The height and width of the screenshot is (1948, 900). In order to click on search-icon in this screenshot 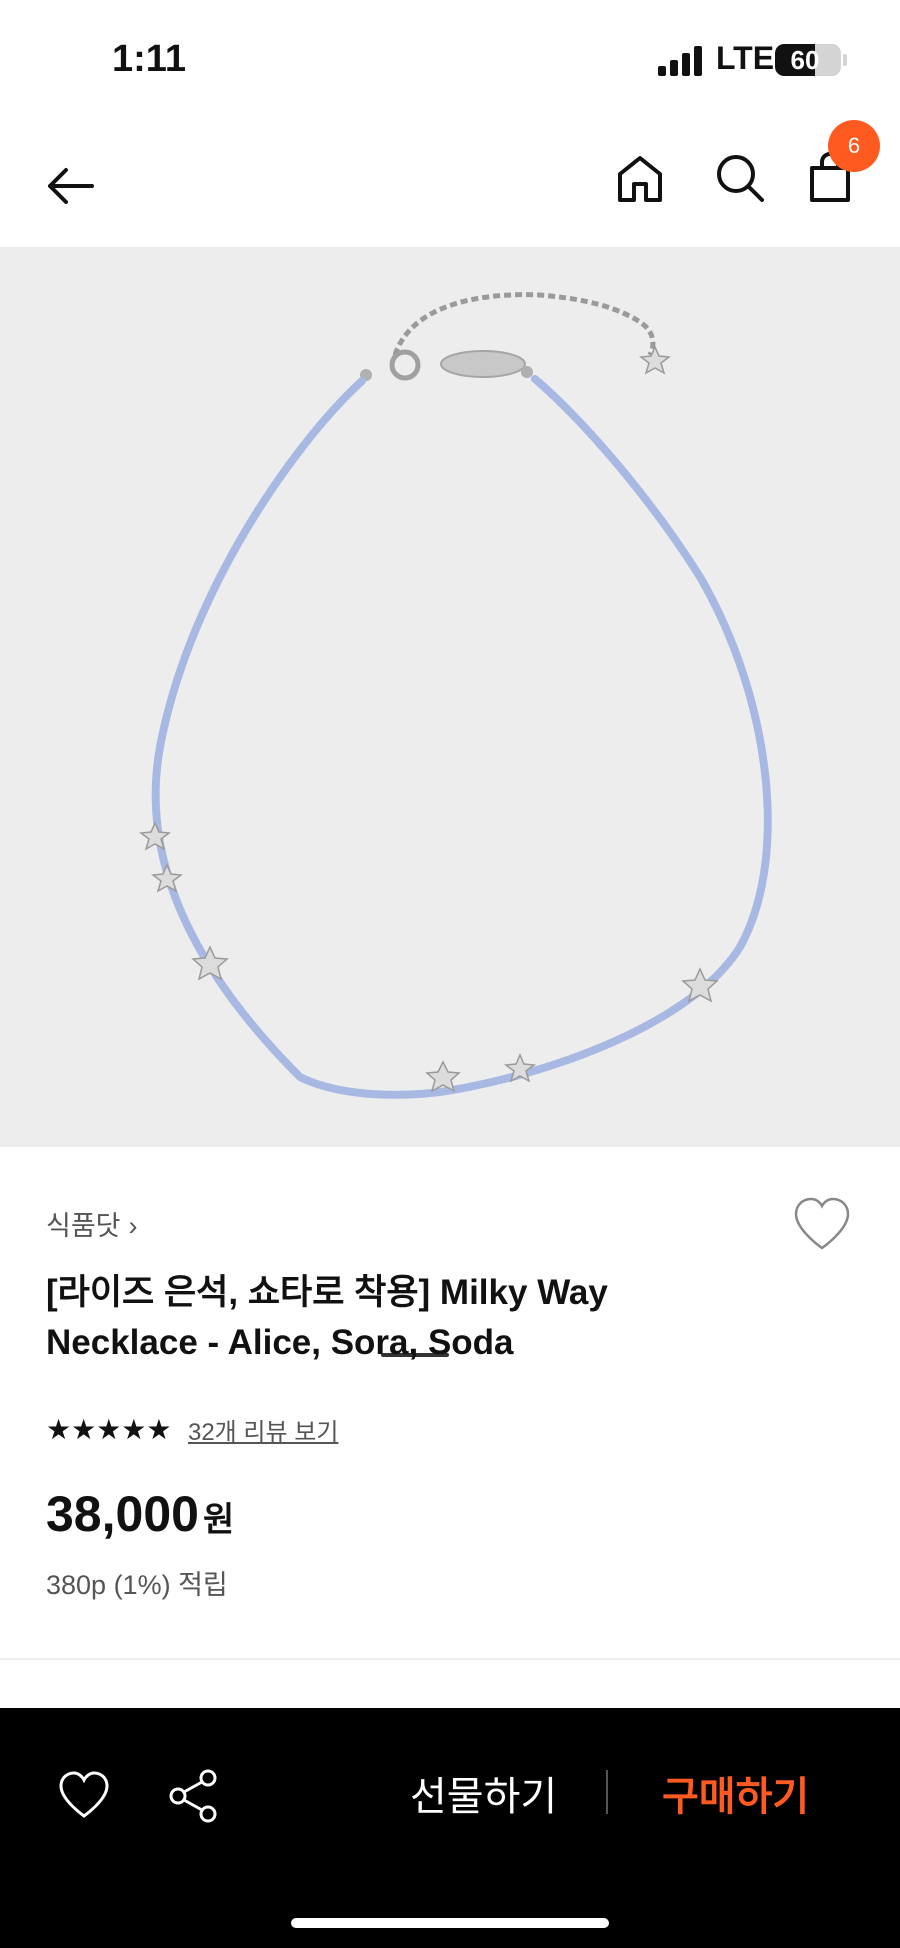, I will do `click(740, 178)`.